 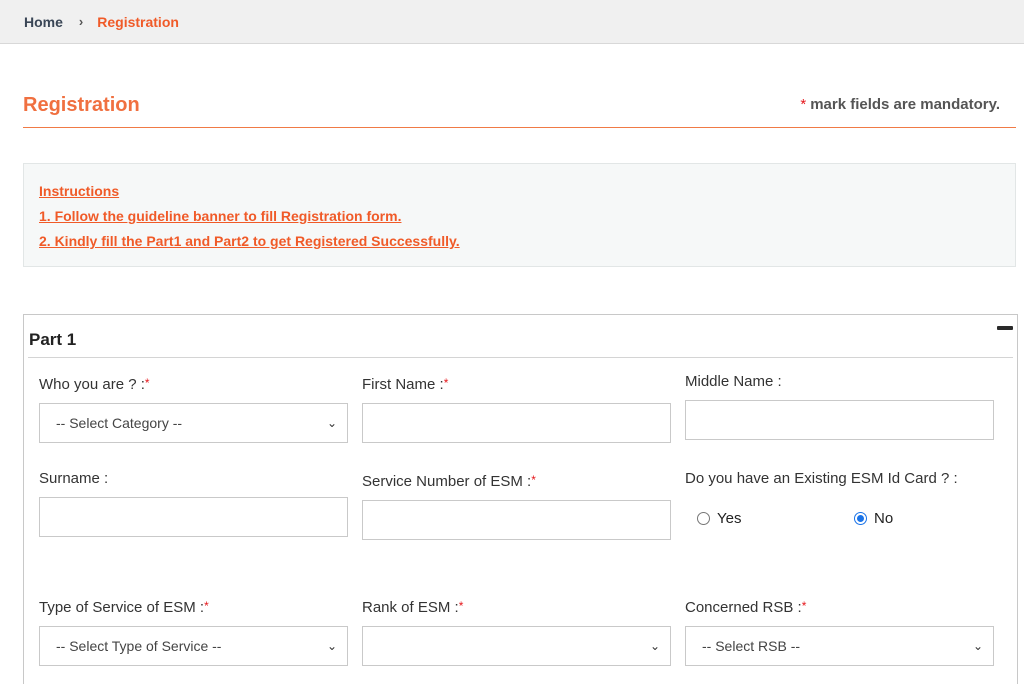 I want to click on radio-yes: Yes, so click(x=719, y=518).